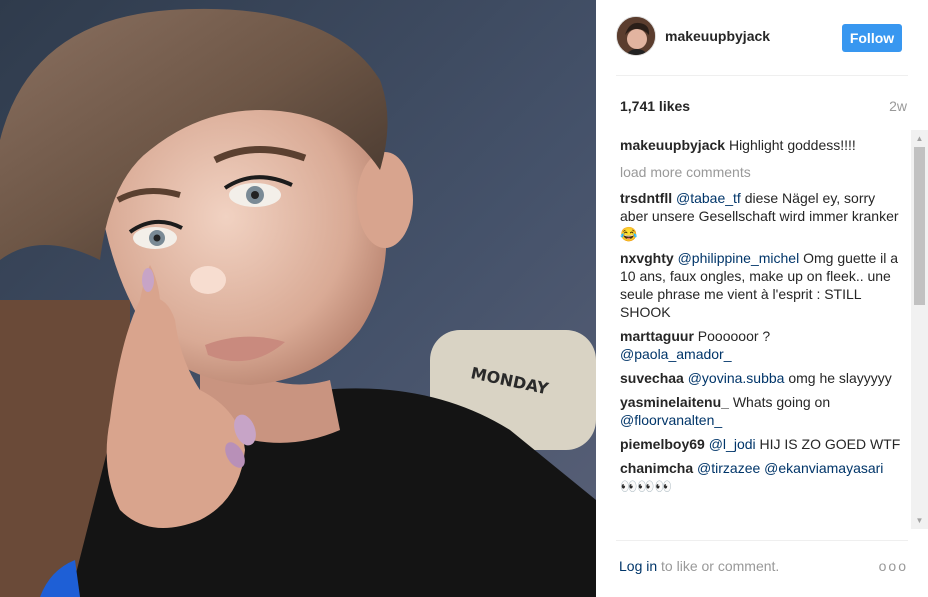 Image resolution: width=928 pixels, height=597 pixels. What do you see at coordinates (762, 172) in the screenshot?
I see `load-more-comments-link: load more comments` at bounding box center [762, 172].